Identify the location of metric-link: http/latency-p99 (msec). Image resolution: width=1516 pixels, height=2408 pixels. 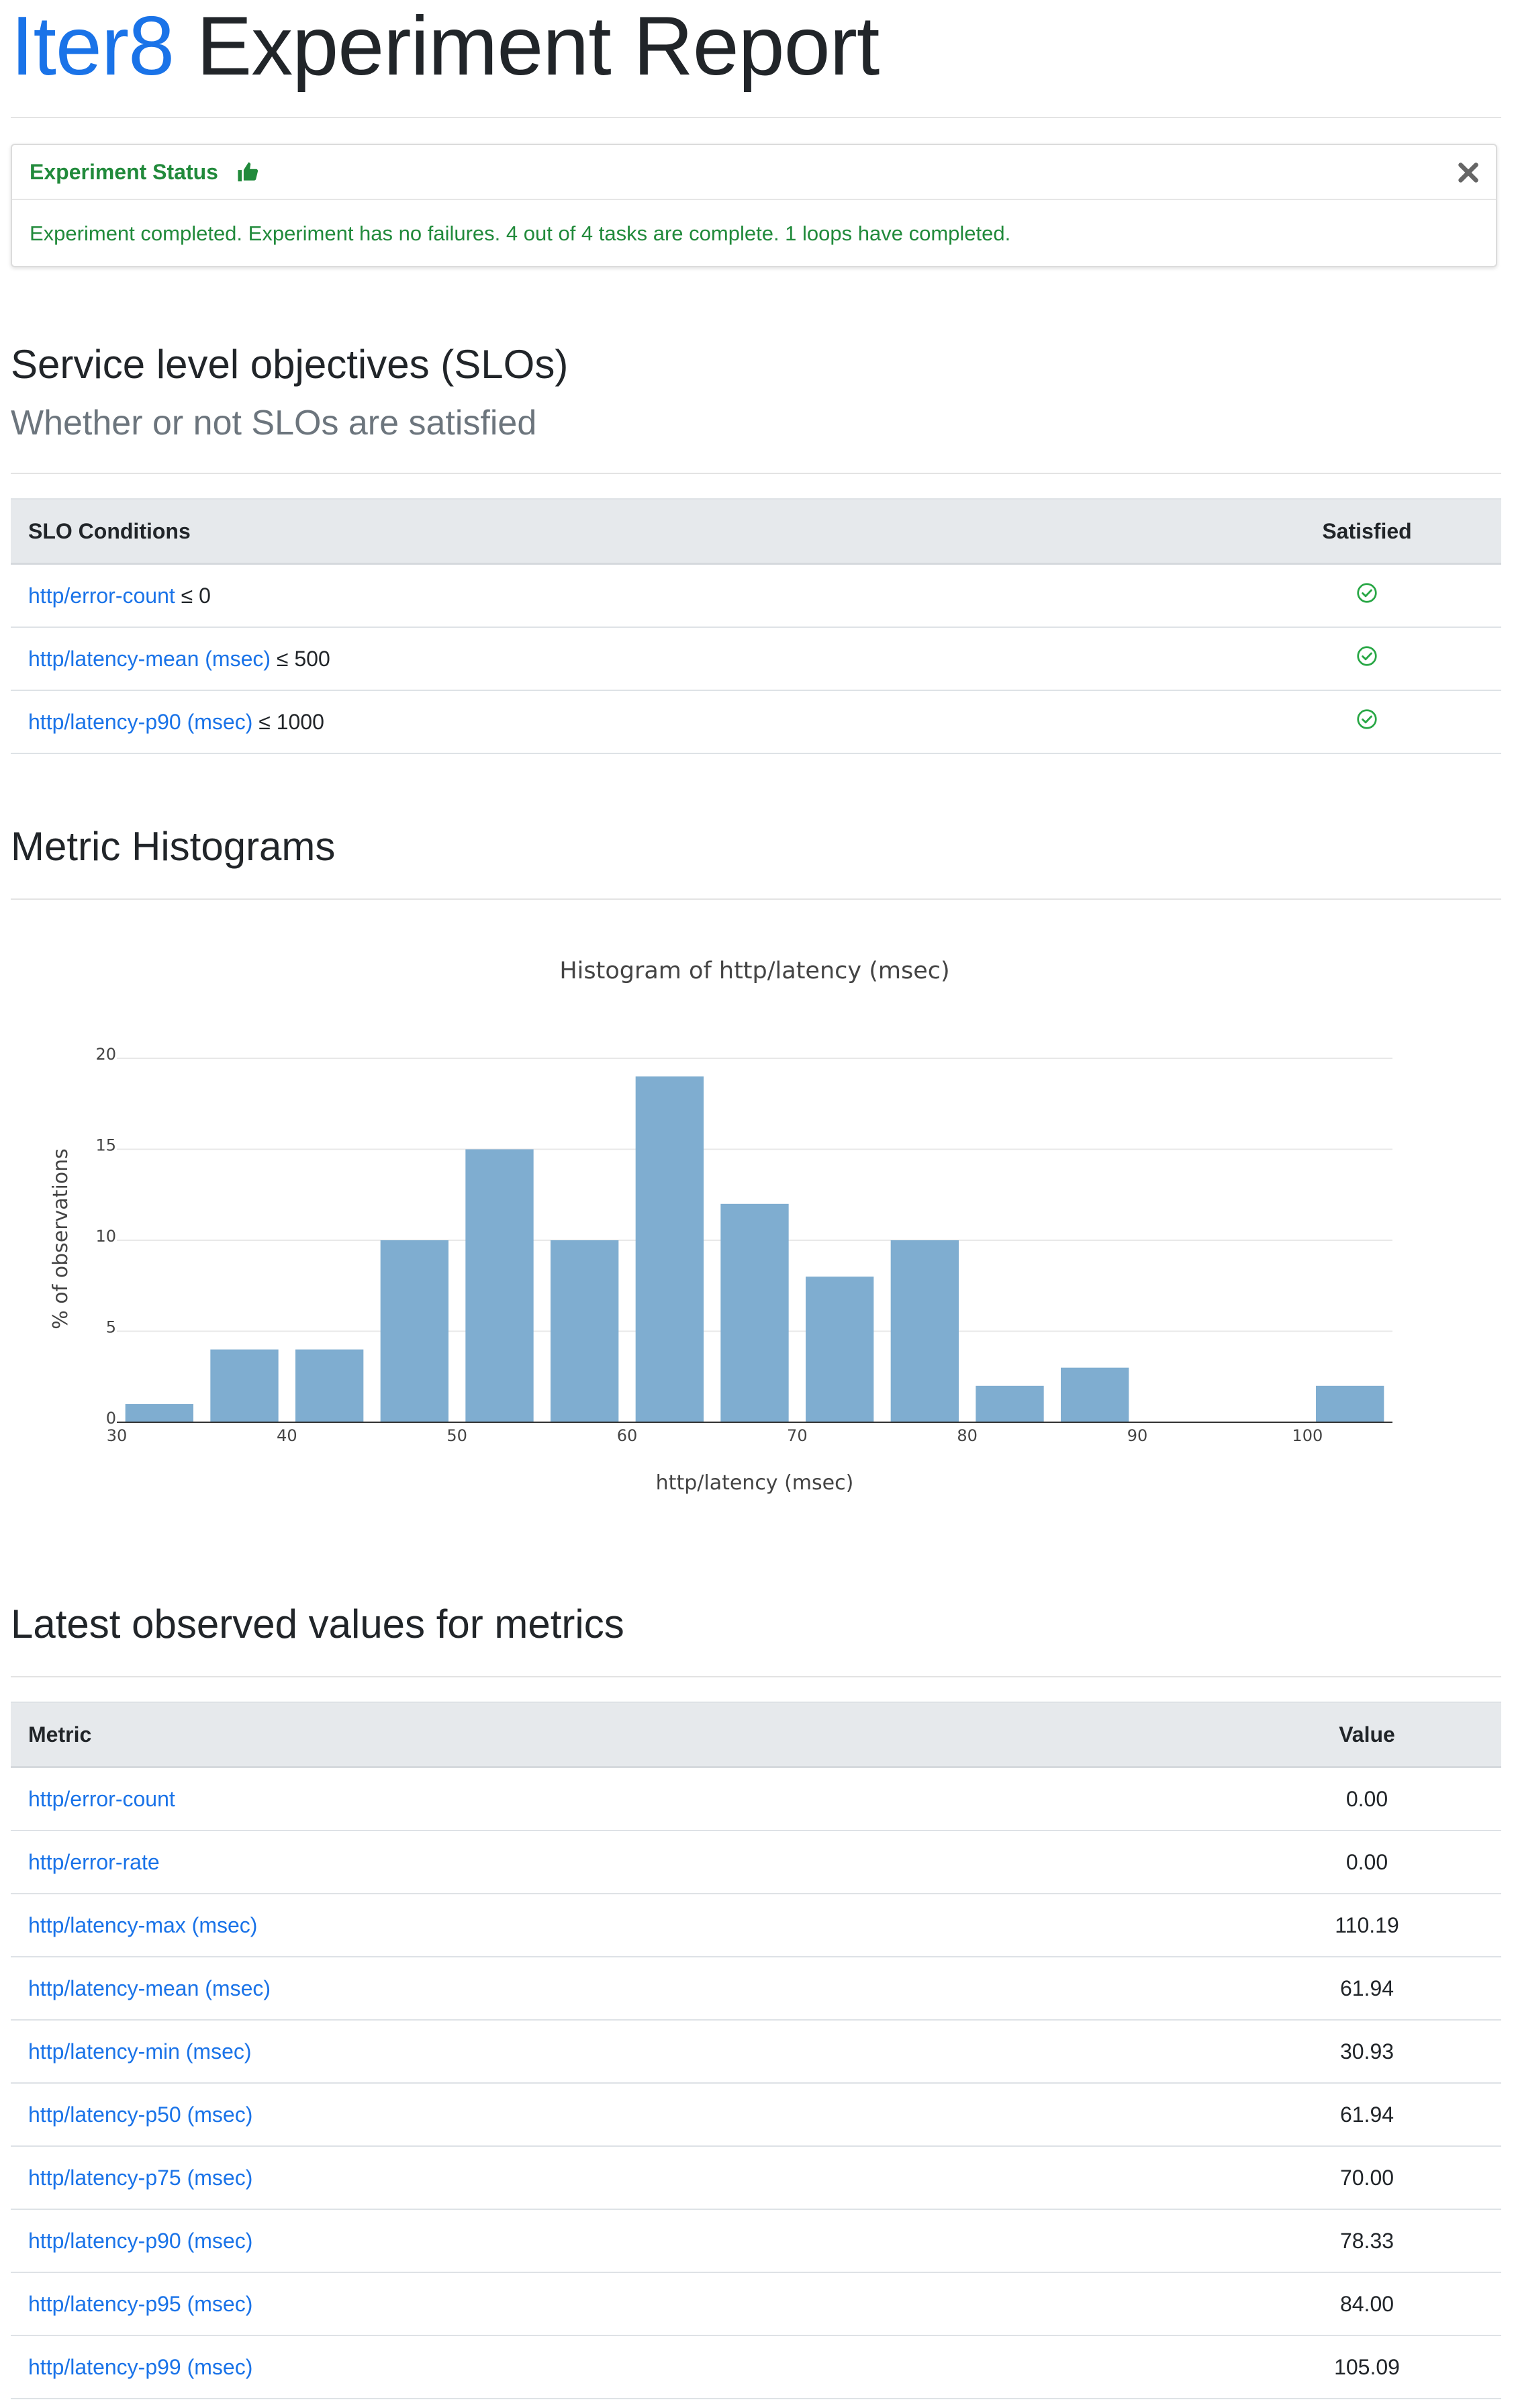
(140, 2367).